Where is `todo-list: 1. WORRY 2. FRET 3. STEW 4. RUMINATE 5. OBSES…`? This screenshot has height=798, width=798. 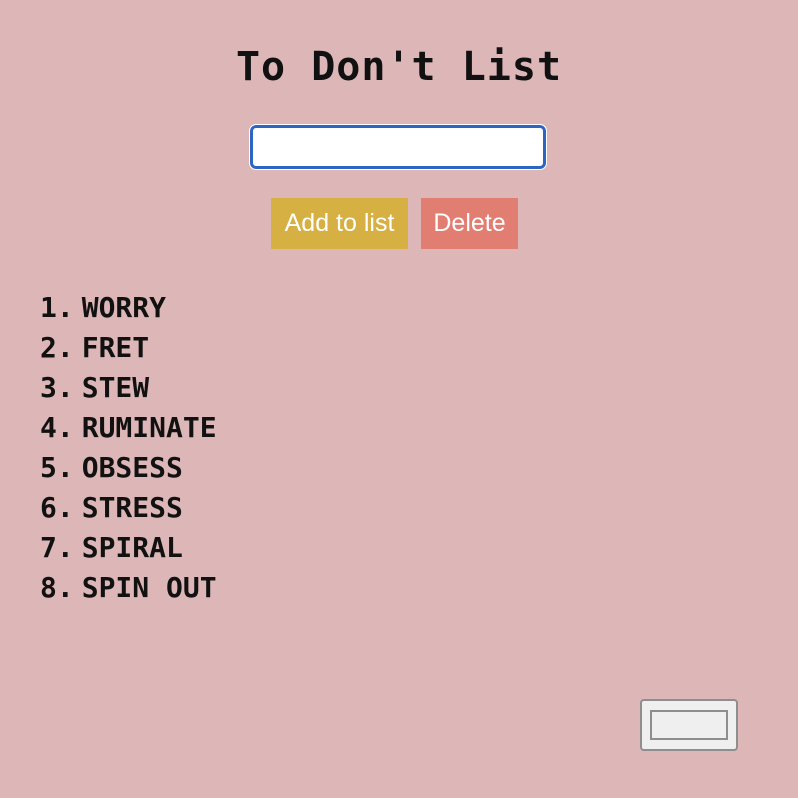 todo-list: 1. WORRY 2. FRET 3. STEW 4. RUMINATE 5. OBSES… is located at coordinates (128, 448).